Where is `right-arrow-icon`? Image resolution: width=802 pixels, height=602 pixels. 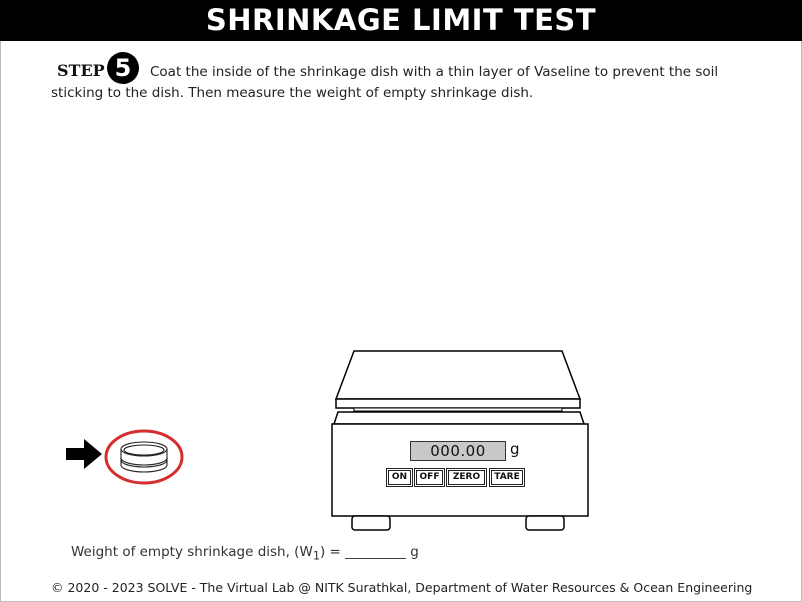
right-arrow-icon is located at coordinates (84, 454).